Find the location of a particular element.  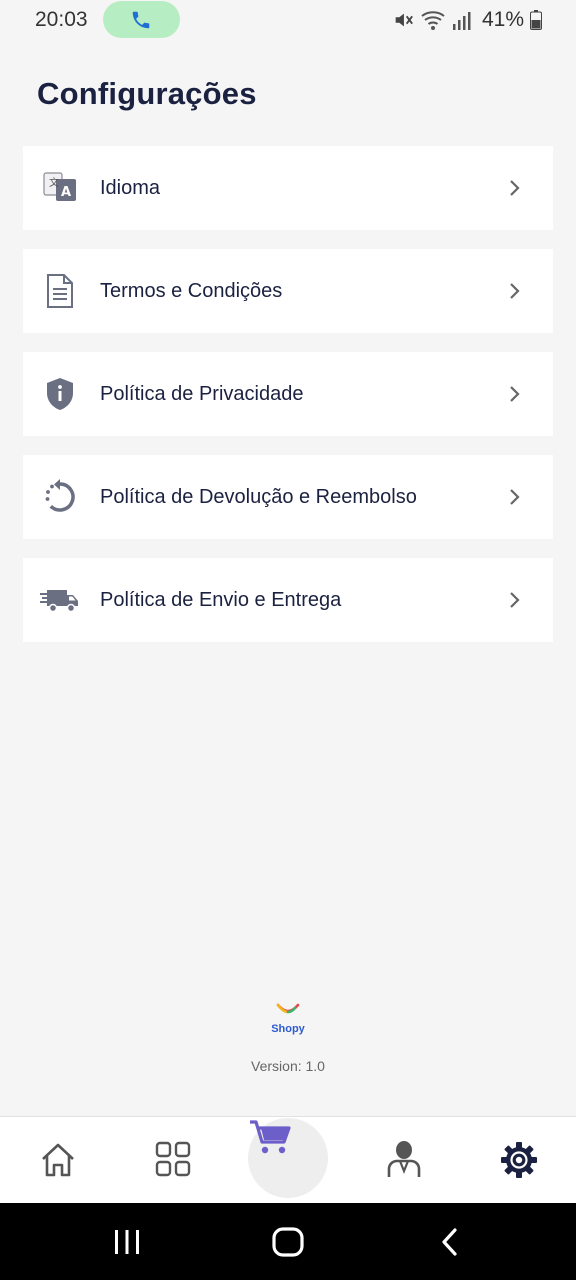

nav-categories is located at coordinates (173, 1160).